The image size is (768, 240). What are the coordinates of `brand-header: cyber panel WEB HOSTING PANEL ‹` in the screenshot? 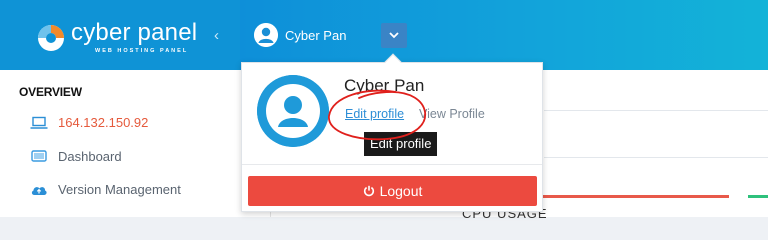 It's located at (120, 35).